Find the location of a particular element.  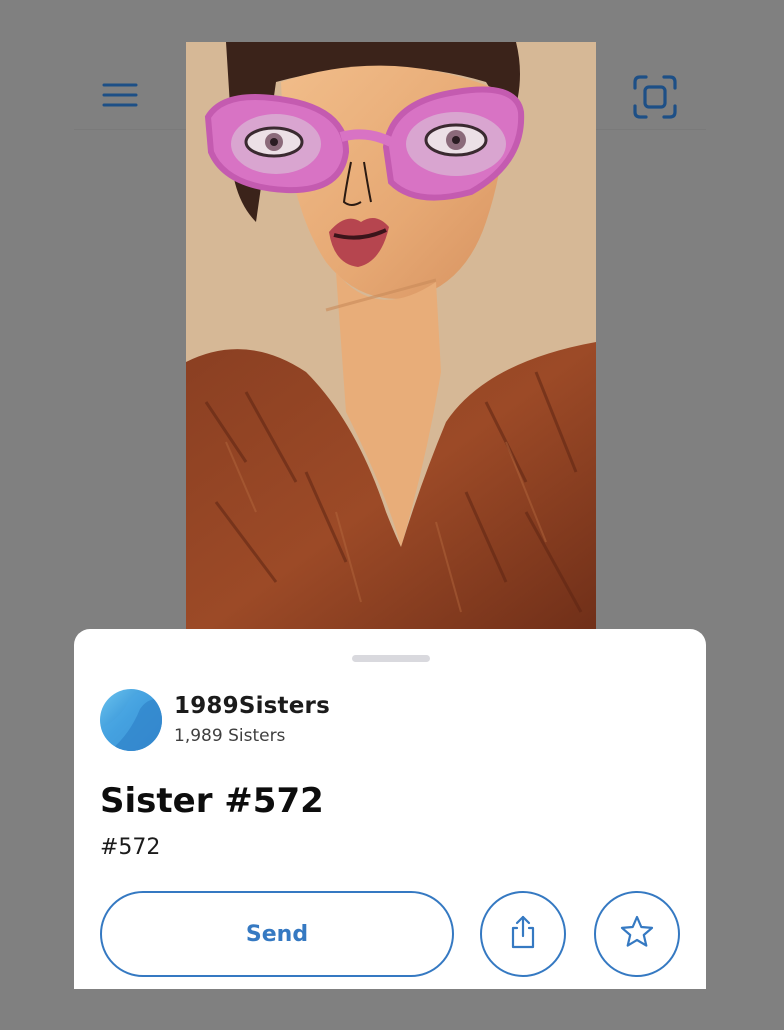

collection-avatar is located at coordinates (131, 720).